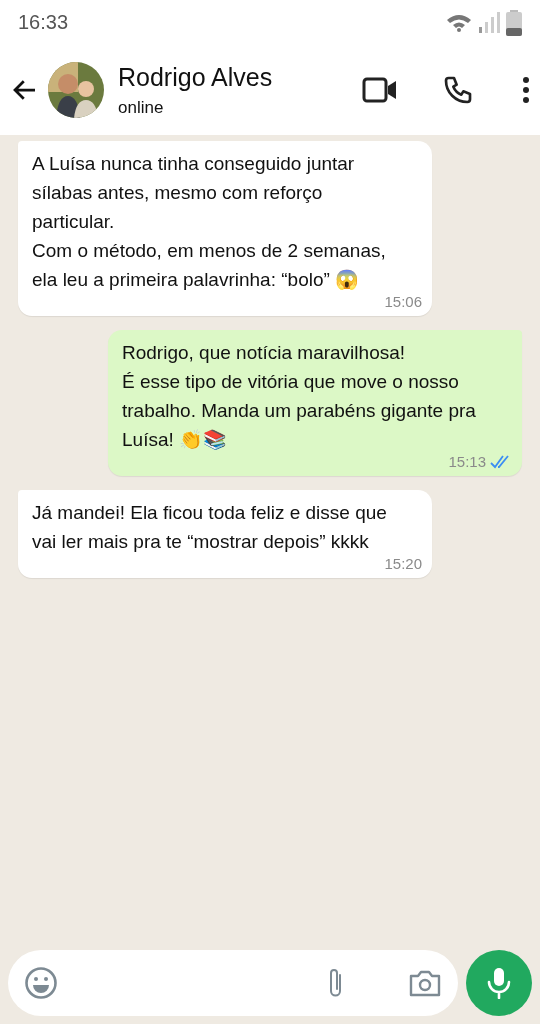 This screenshot has height=1024, width=540. I want to click on wifi-icon, so click(459, 22).